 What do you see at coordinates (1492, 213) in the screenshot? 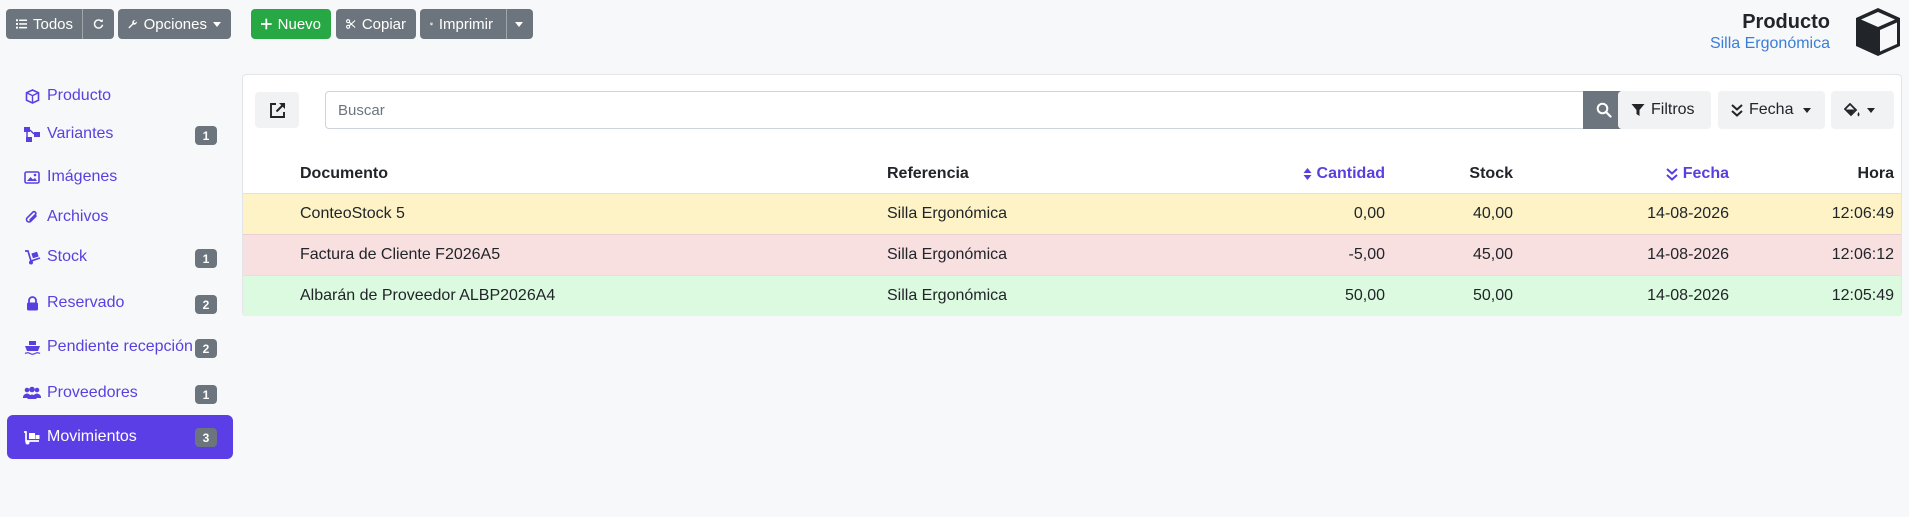
I see `cell-stock: 40,00` at bounding box center [1492, 213].